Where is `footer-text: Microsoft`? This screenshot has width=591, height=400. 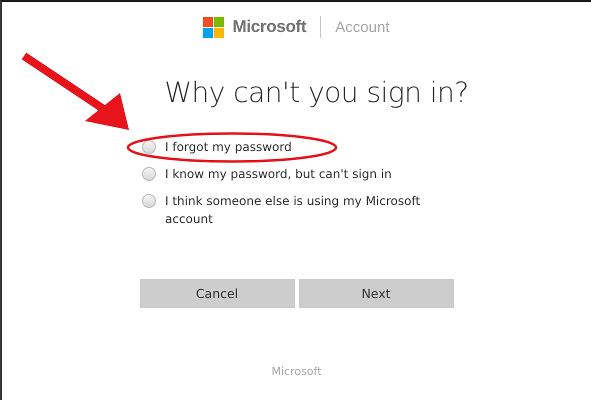 footer-text: Microsoft is located at coordinates (296, 371).